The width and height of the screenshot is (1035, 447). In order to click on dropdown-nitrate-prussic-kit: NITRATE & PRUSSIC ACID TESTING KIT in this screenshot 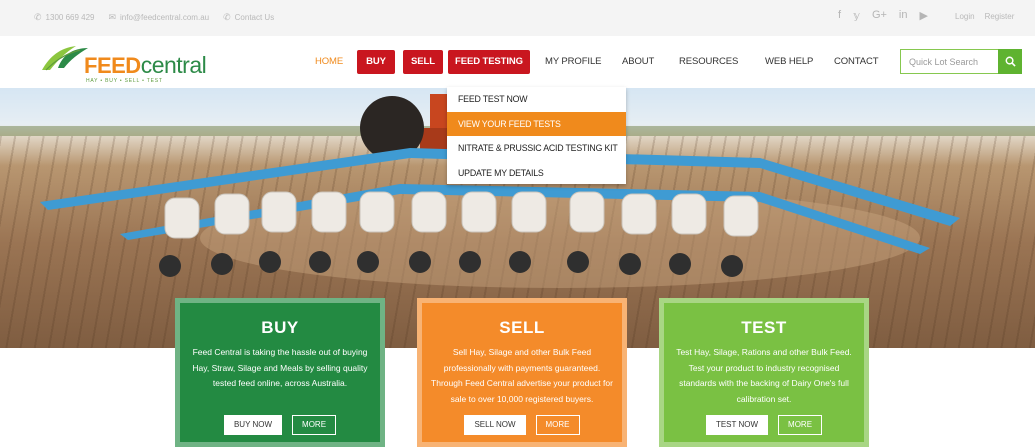, I will do `click(536, 148)`.